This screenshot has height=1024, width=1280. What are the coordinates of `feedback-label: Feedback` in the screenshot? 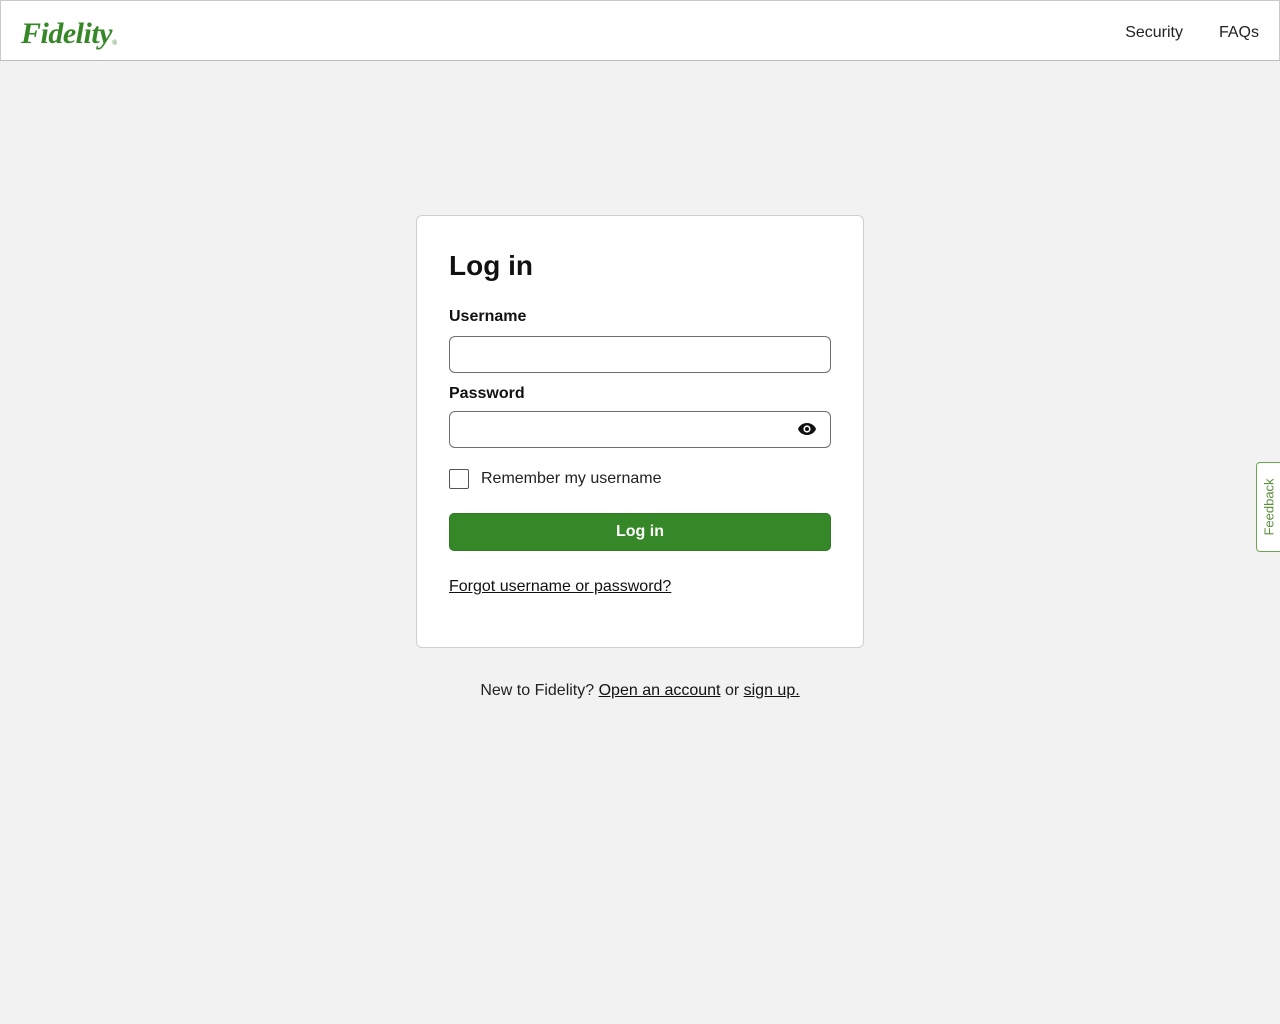 It's located at (1268, 507).